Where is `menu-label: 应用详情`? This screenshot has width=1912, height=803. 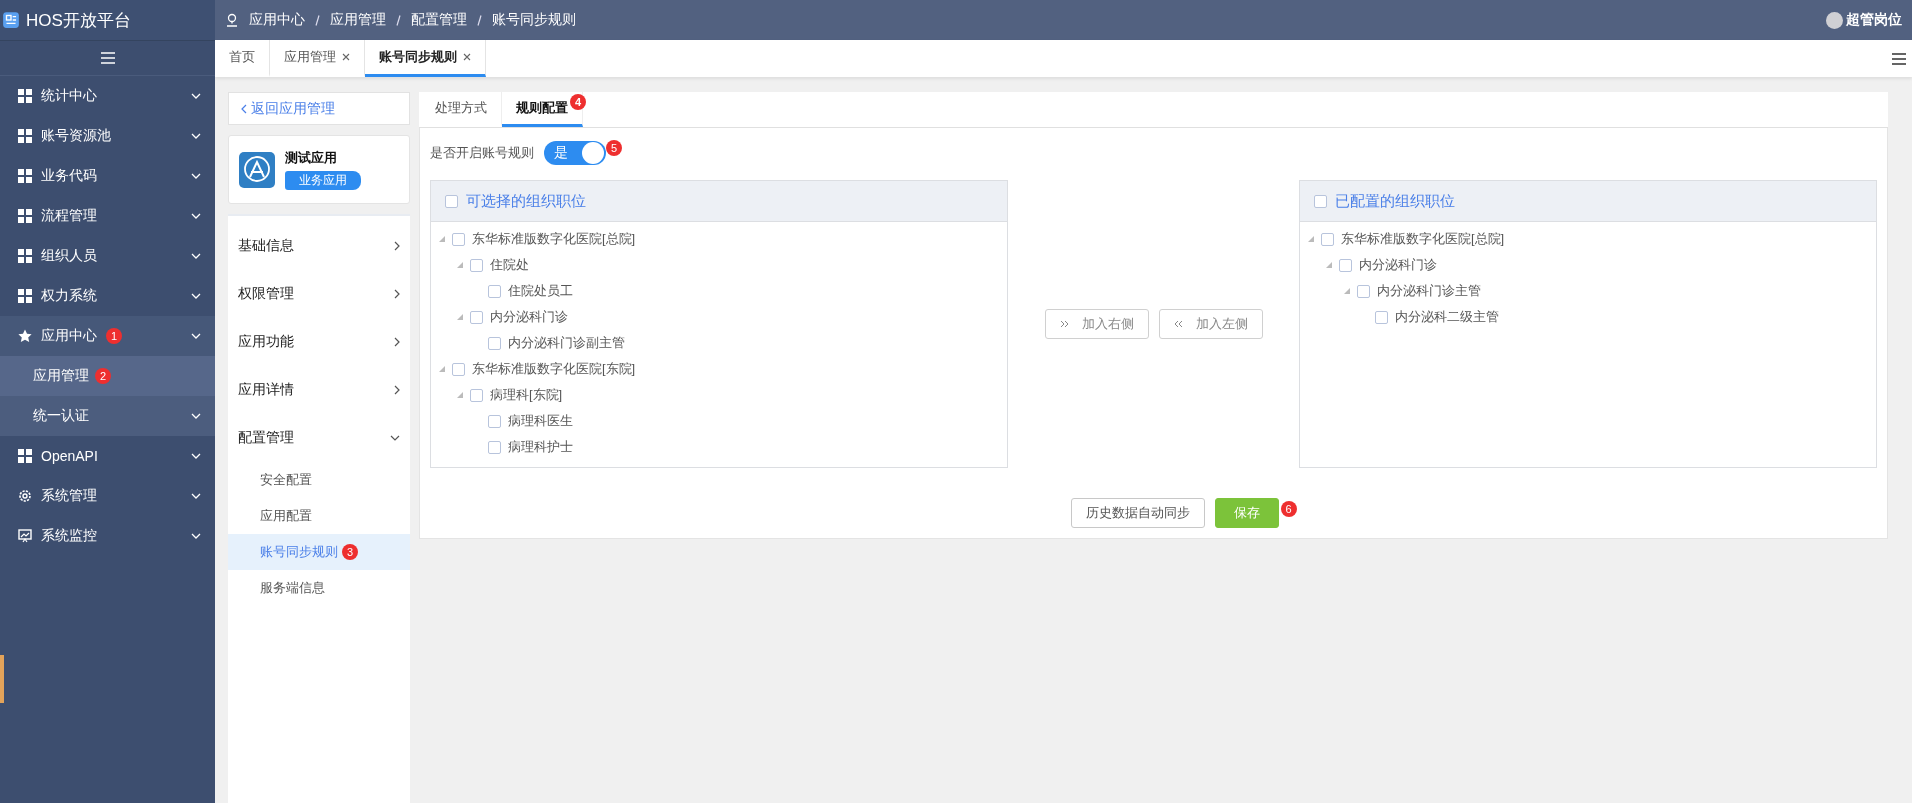
menu-label: 应用详情 is located at coordinates (266, 390).